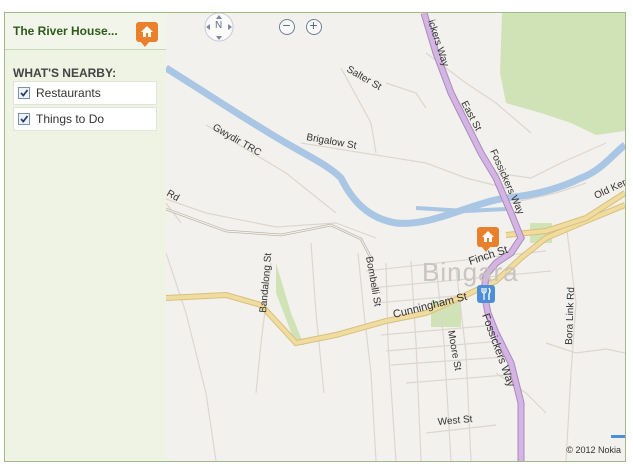 The height and width of the screenshot is (466, 633). I want to click on zoom-in-icon: +, so click(313, 25).